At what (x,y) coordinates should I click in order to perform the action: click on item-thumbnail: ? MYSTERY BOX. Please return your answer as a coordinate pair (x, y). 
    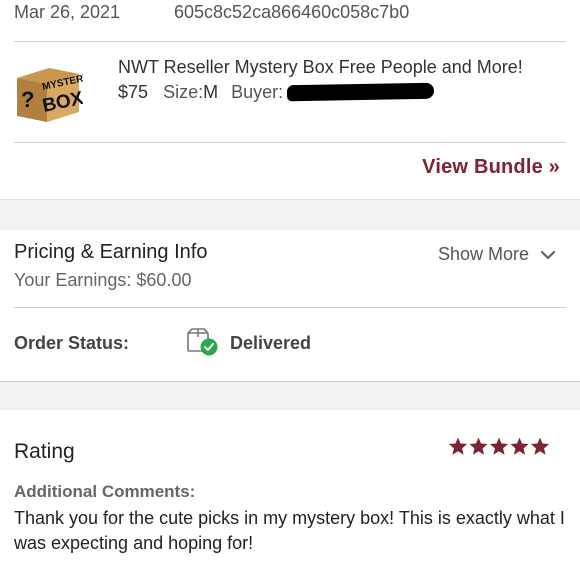
    Looking at the image, I should click on (52, 93).